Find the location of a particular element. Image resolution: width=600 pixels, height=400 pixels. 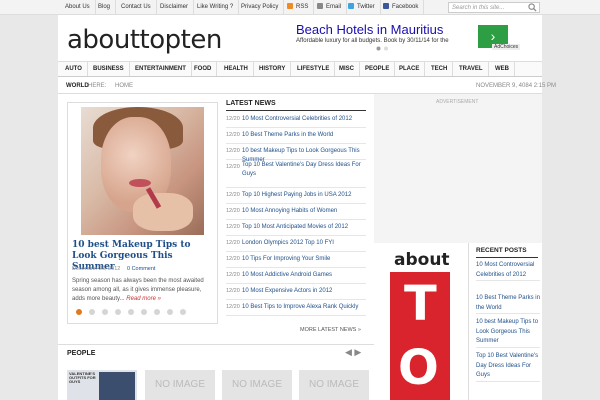

nav-item-misc: MISC is located at coordinates (347, 69).